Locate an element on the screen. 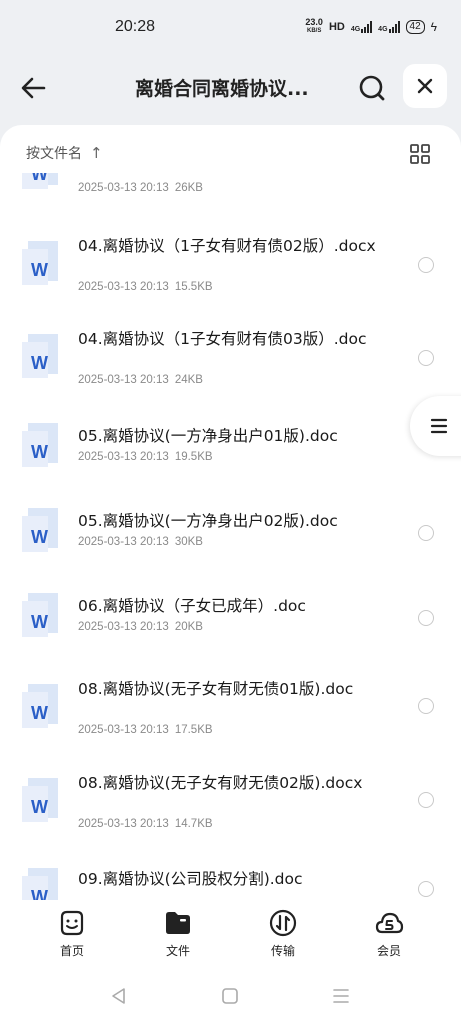 This screenshot has height=1024, width=461. arrow-left-icon is located at coordinates (33, 88).